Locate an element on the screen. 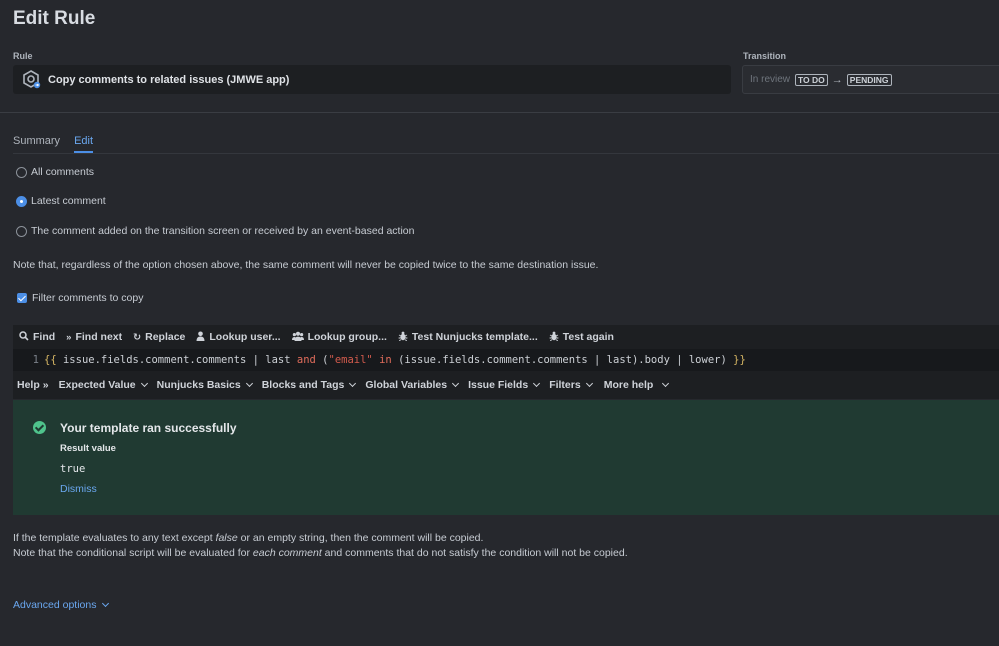  menu-label: Expected Value is located at coordinates (97, 385).